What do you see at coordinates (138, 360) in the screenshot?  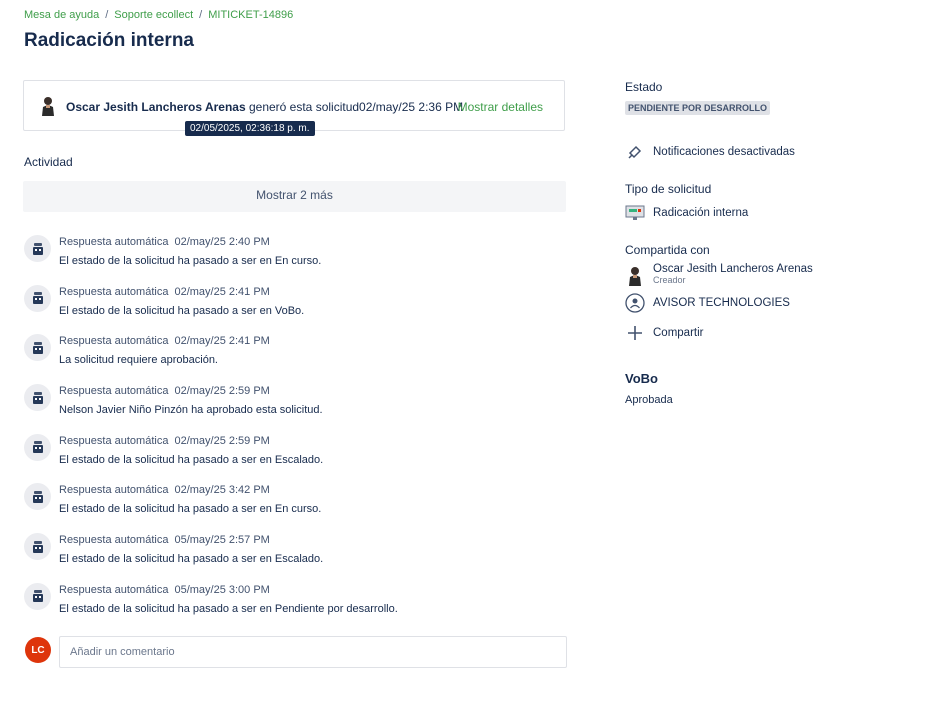 I see `activity-text: La solicitud requiere aprobación.` at bounding box center [138, 360].